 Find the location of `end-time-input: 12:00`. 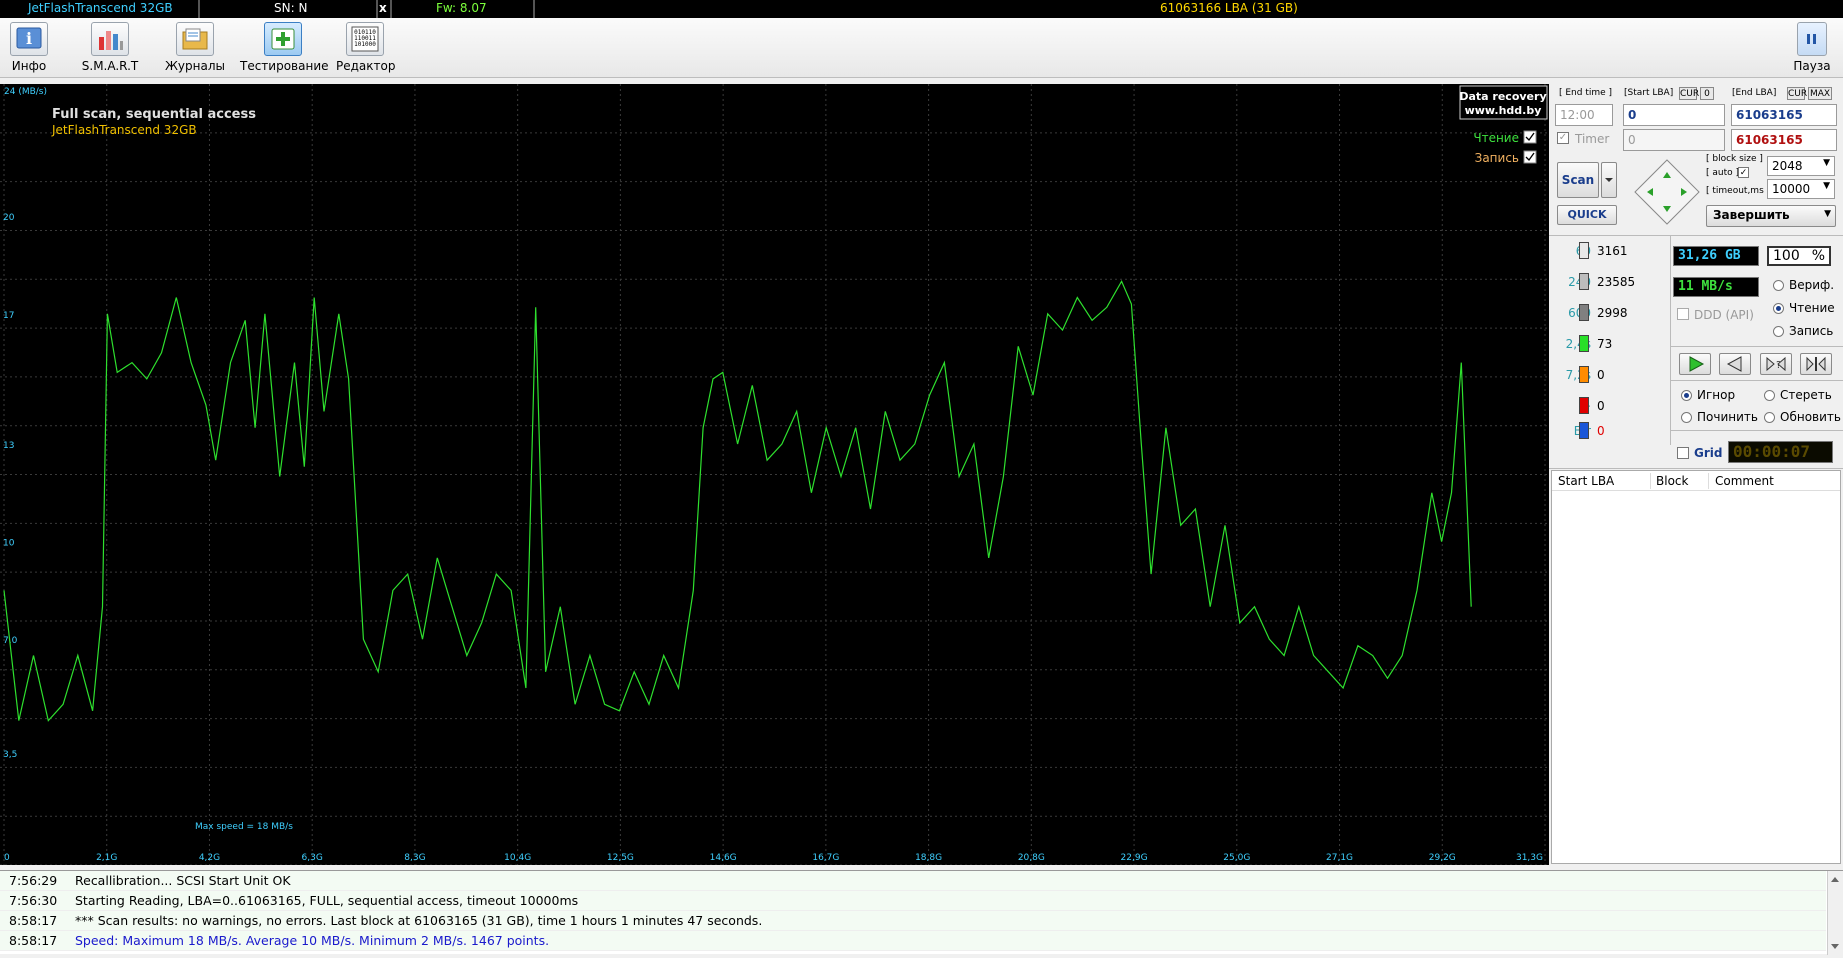

end-time-input: 12:00 is located at coordinates (1584, 115).